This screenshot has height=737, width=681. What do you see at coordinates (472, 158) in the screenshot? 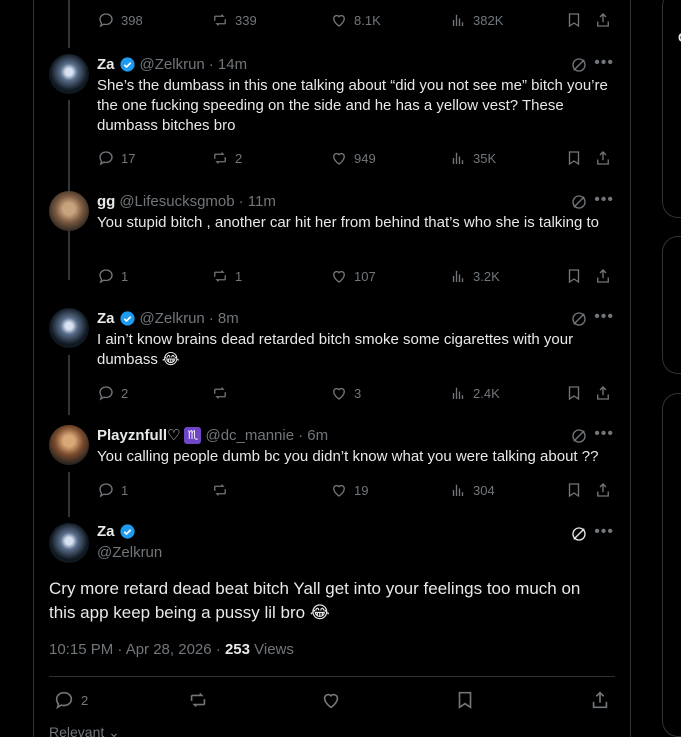
I see `views-button: 35K` at bounding box center [472, 158].